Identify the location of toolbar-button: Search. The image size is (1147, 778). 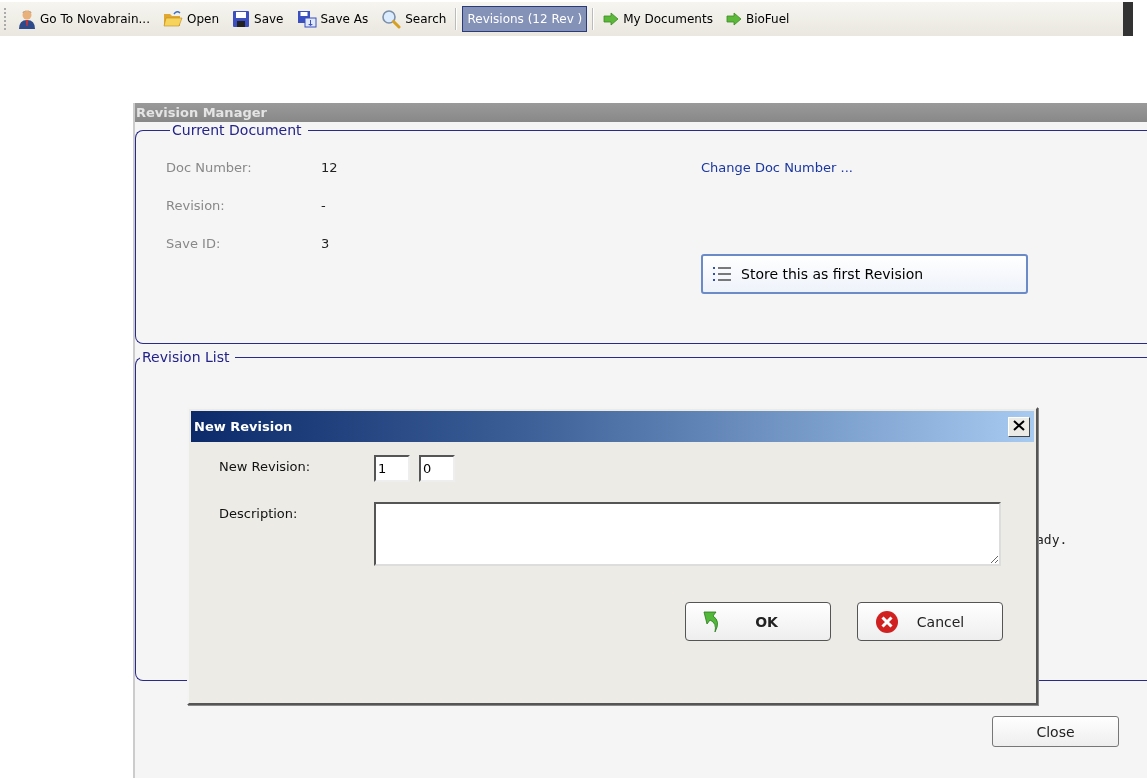
(414, 19).